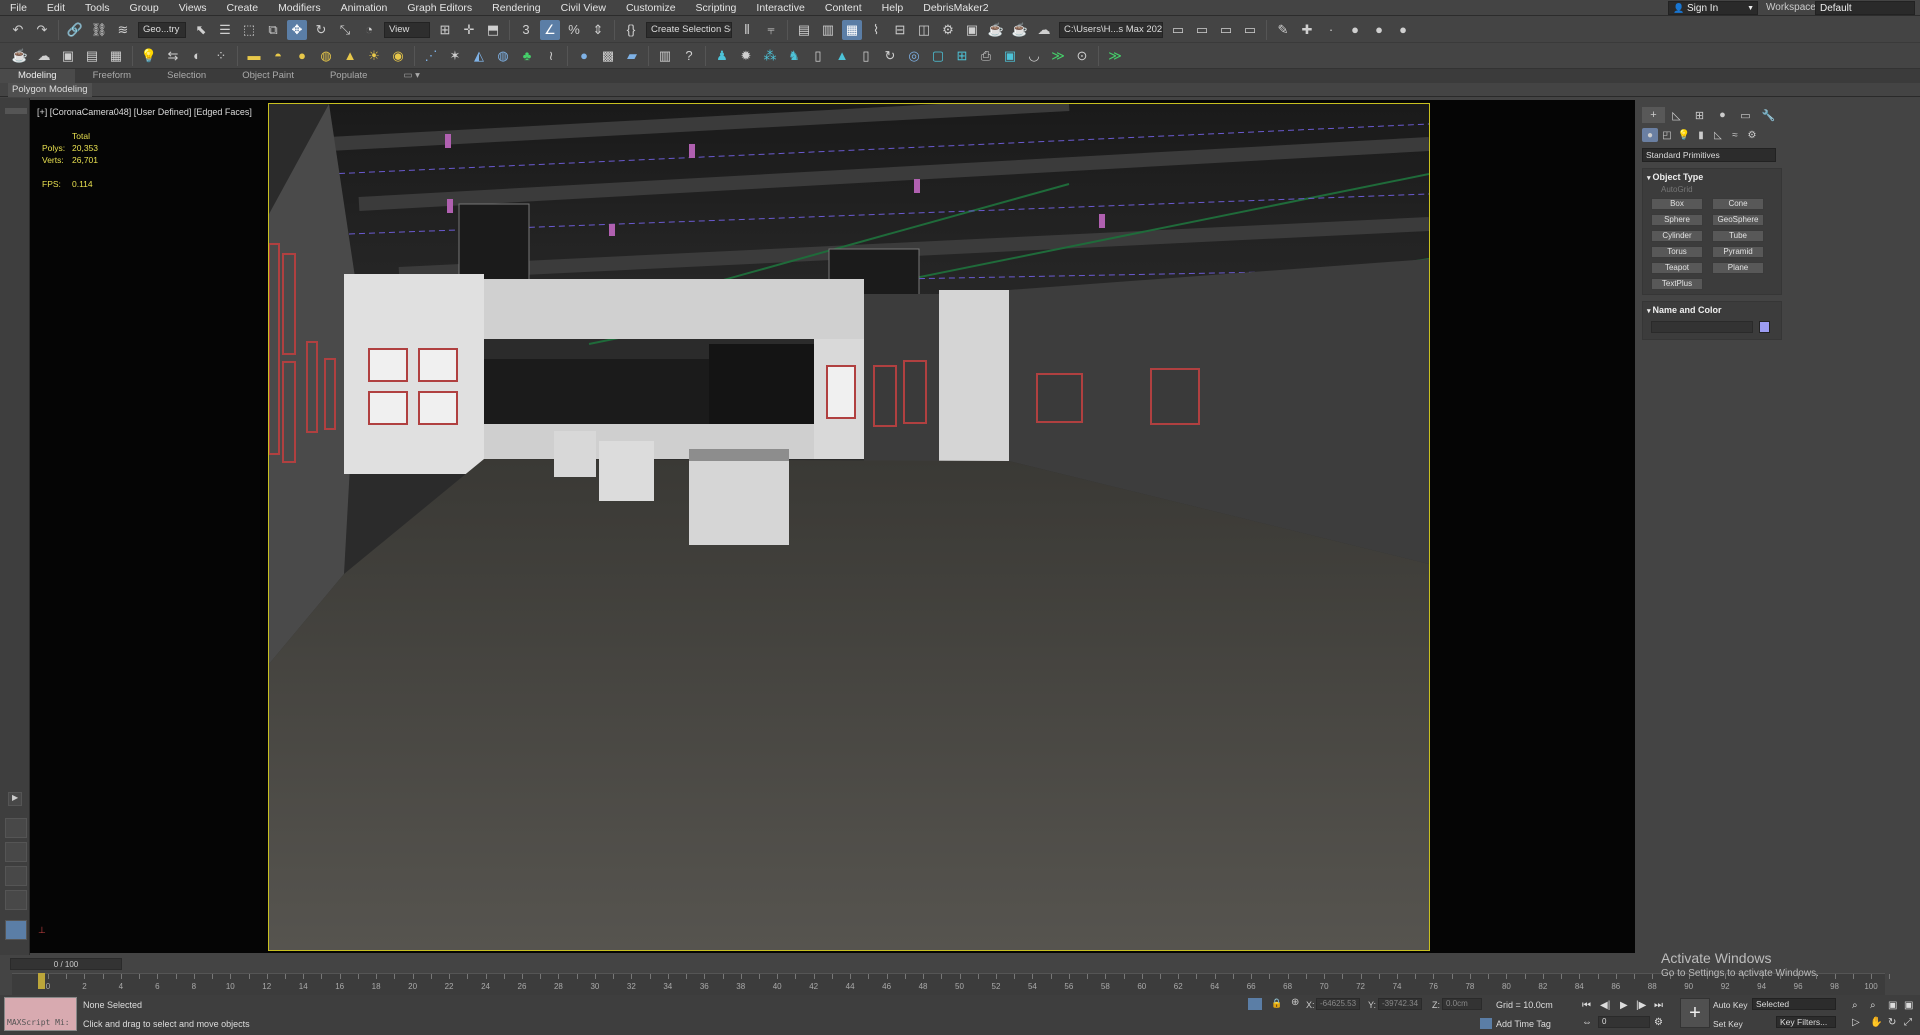 Image resolution: width=1920 pixels, height=1035 pixels. What do you see at coordinates (1010, 56) in the screenshot?
I see `box-icon: ▣` at bounding box center [1010, 56].